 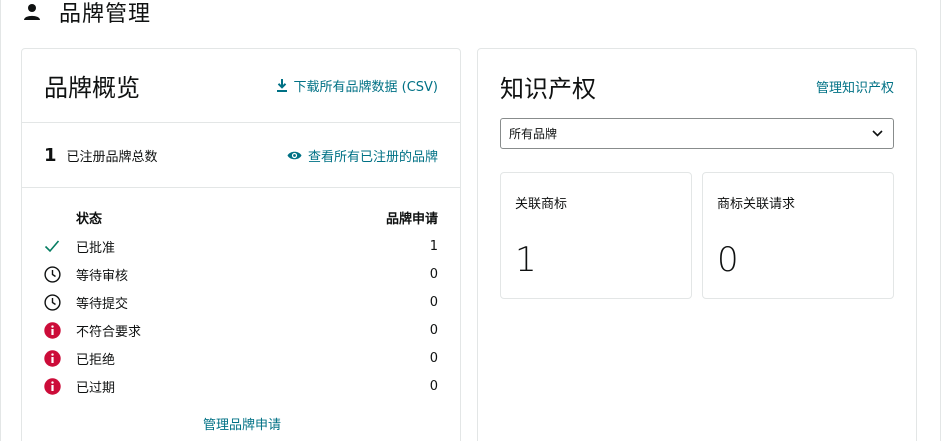 I want to click on registered-brands-row: 1 已注册品牌总数 查看所有已注册的品牌, so click(x=241, y=155).